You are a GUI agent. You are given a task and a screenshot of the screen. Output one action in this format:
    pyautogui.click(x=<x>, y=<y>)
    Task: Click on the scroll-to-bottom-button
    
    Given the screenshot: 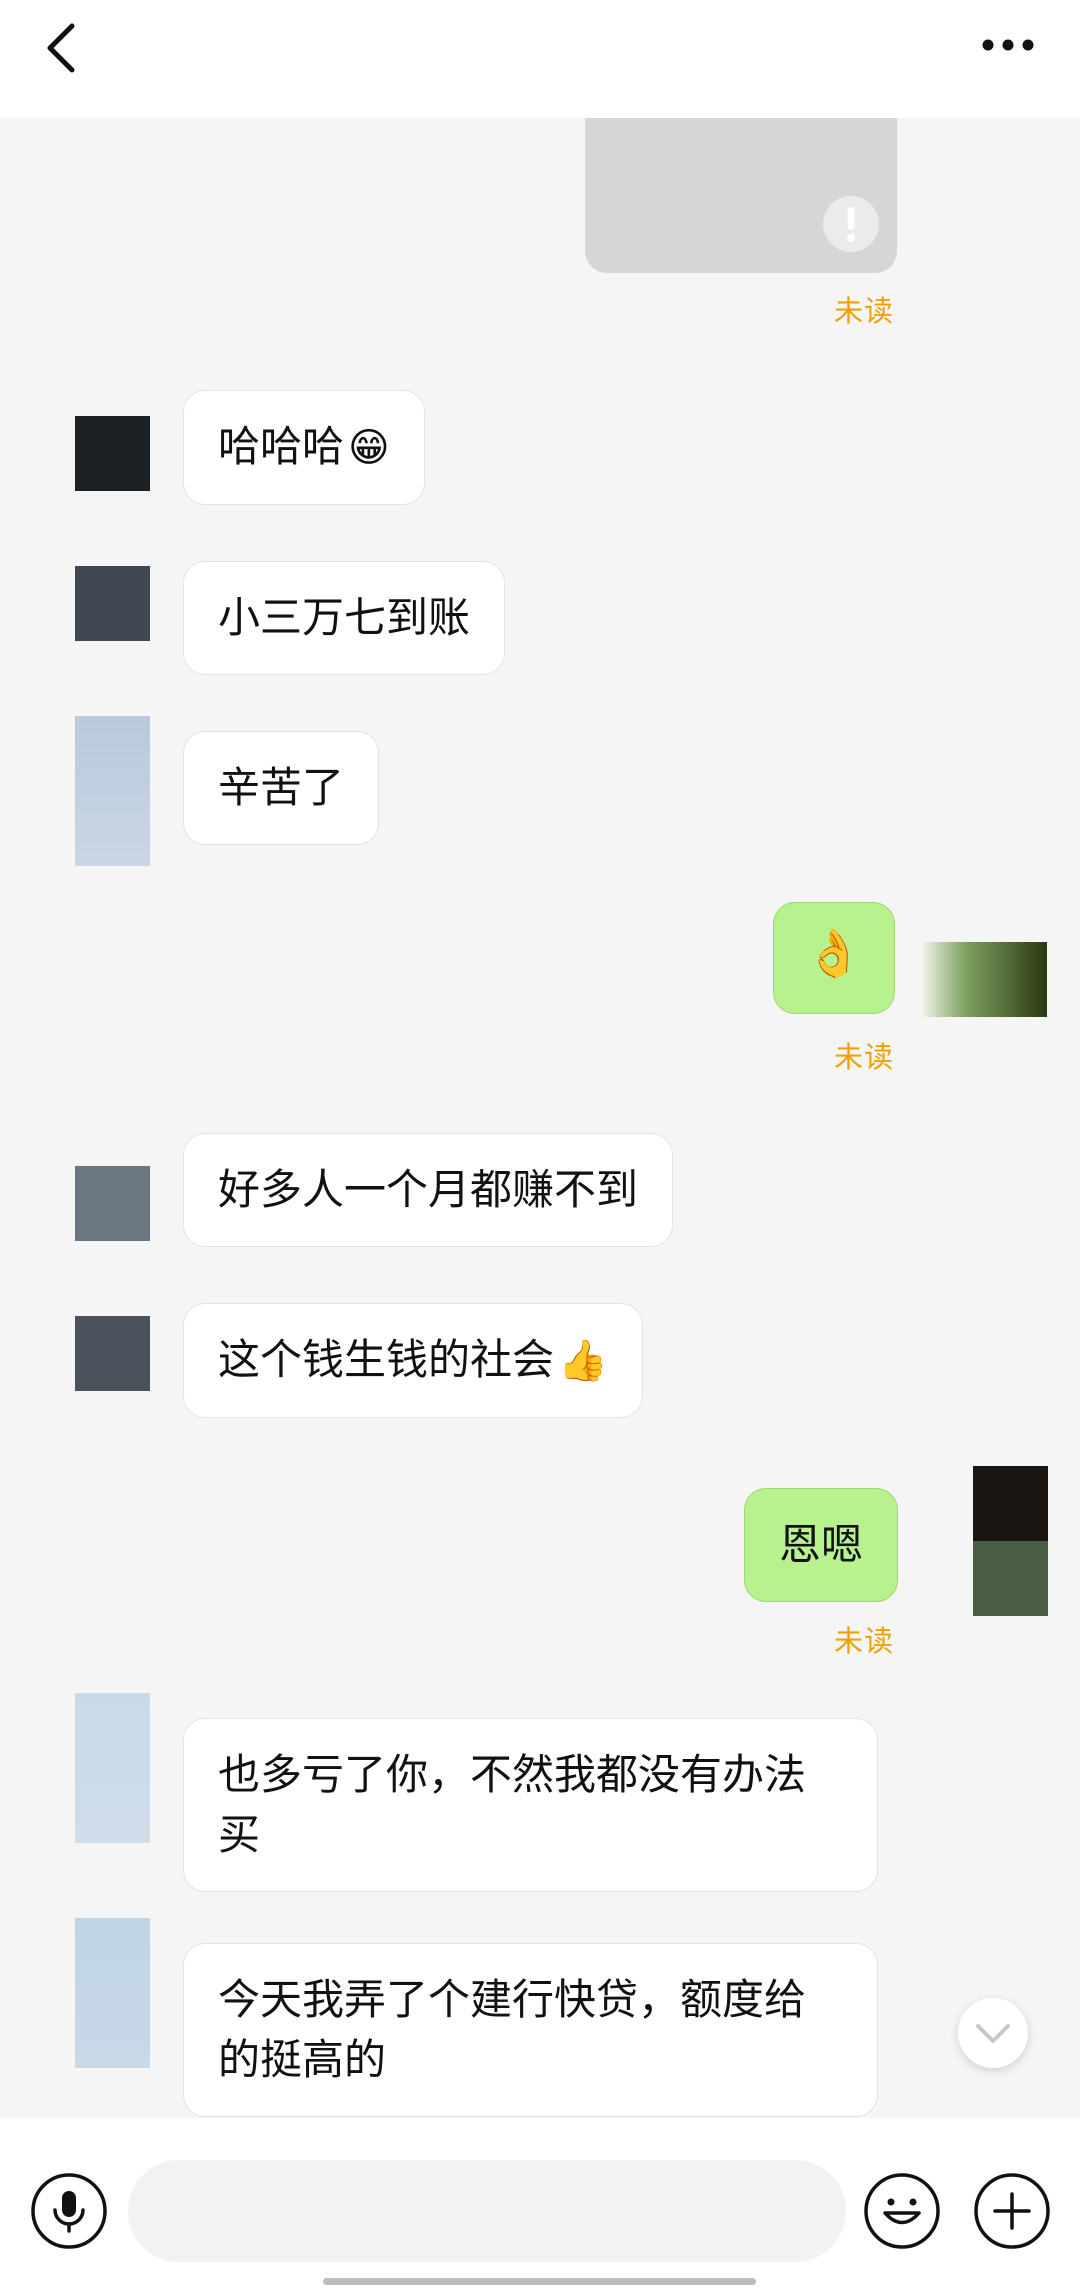 What is the action you would take?
    pyautogui.click(x=993, y=2033)
    